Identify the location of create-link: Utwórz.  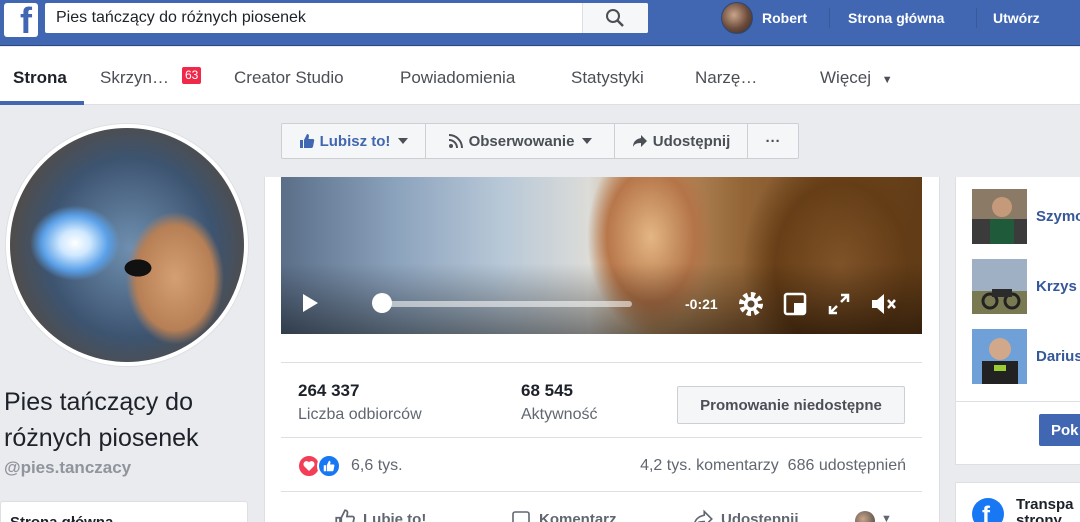
(1016, 18).